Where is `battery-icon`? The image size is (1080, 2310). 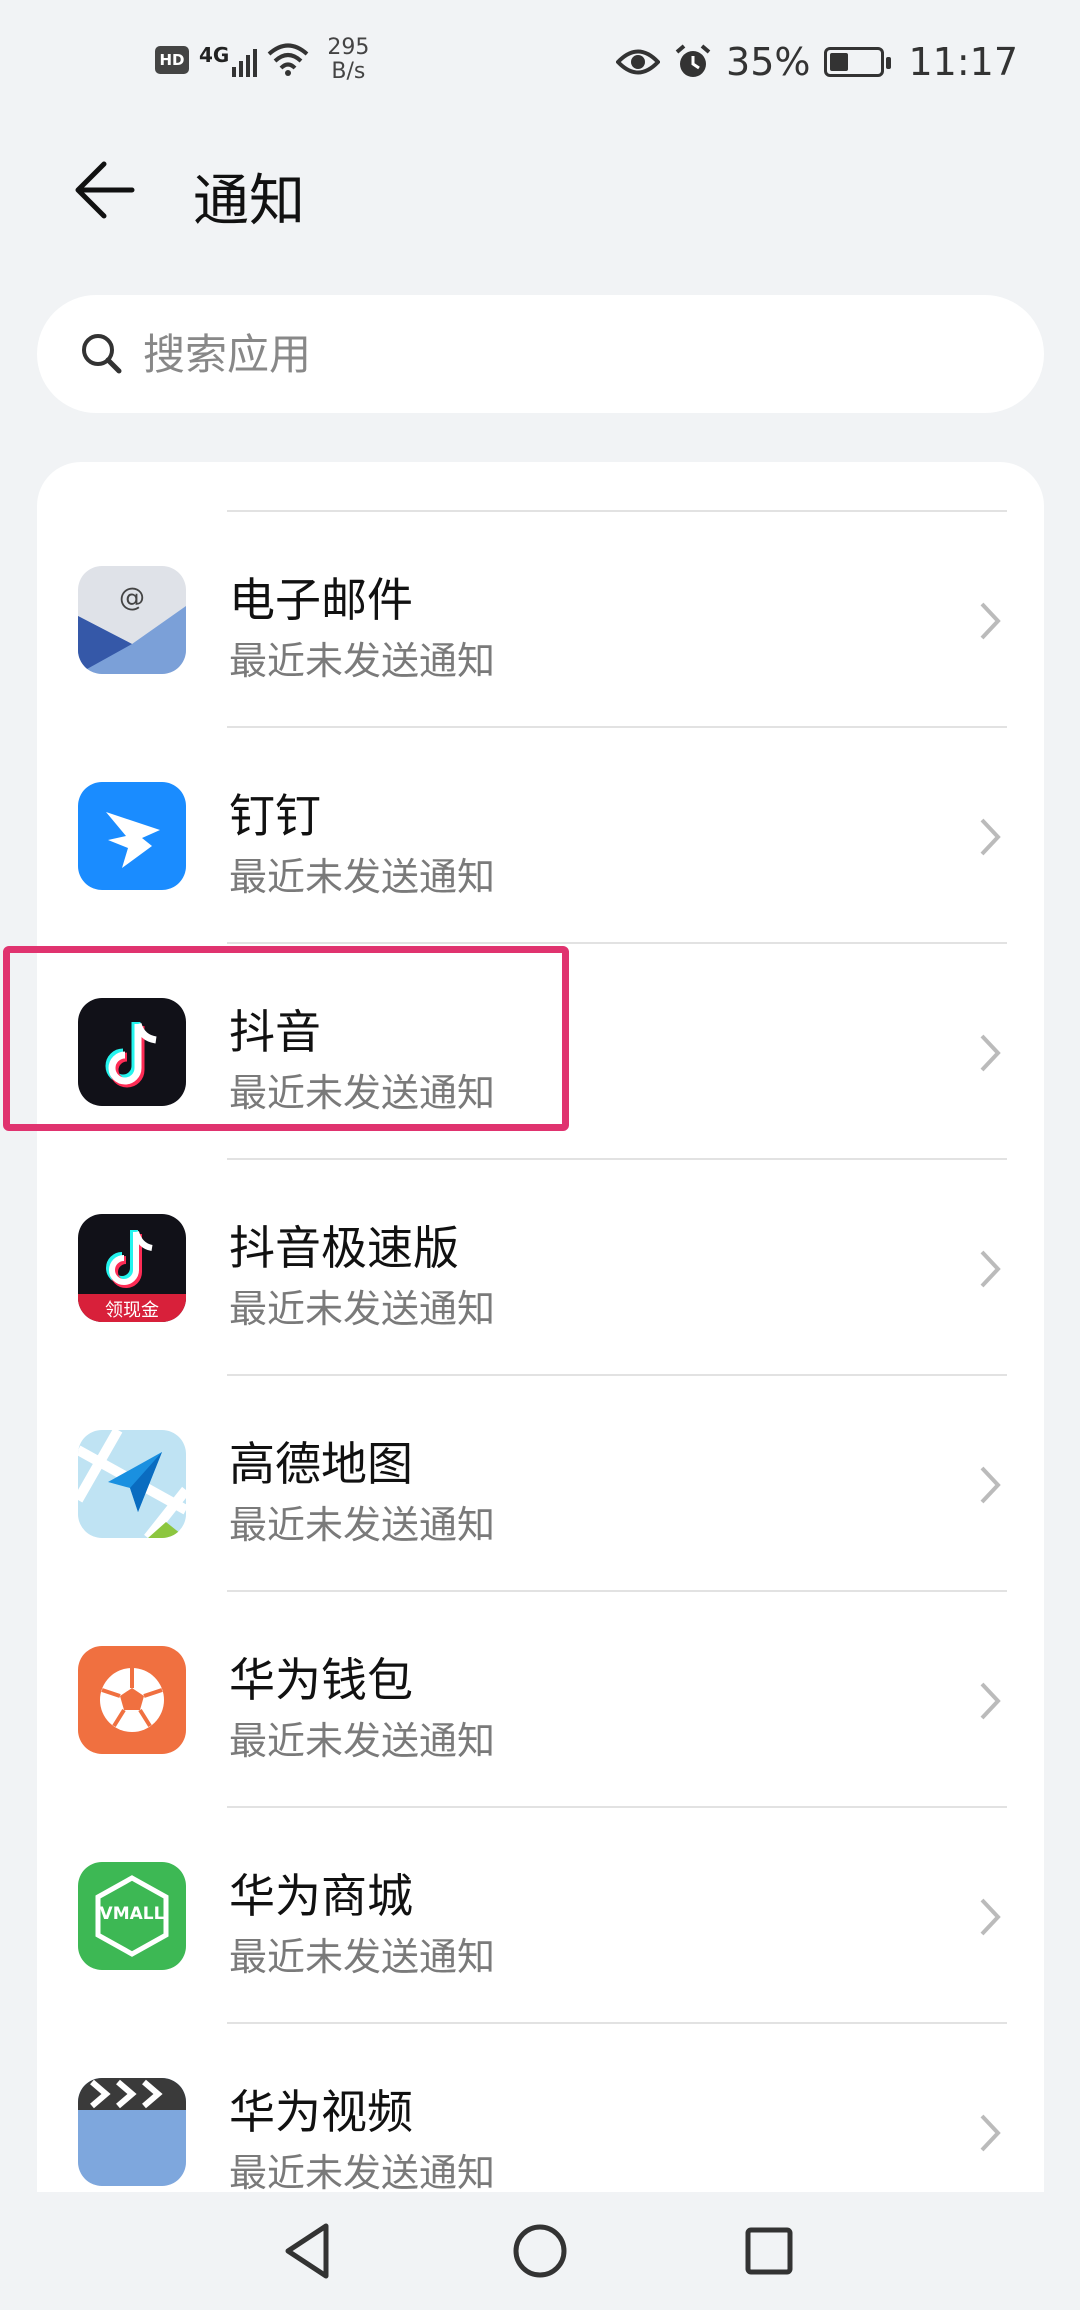
battery-icon is located at coordinates (858, 62).